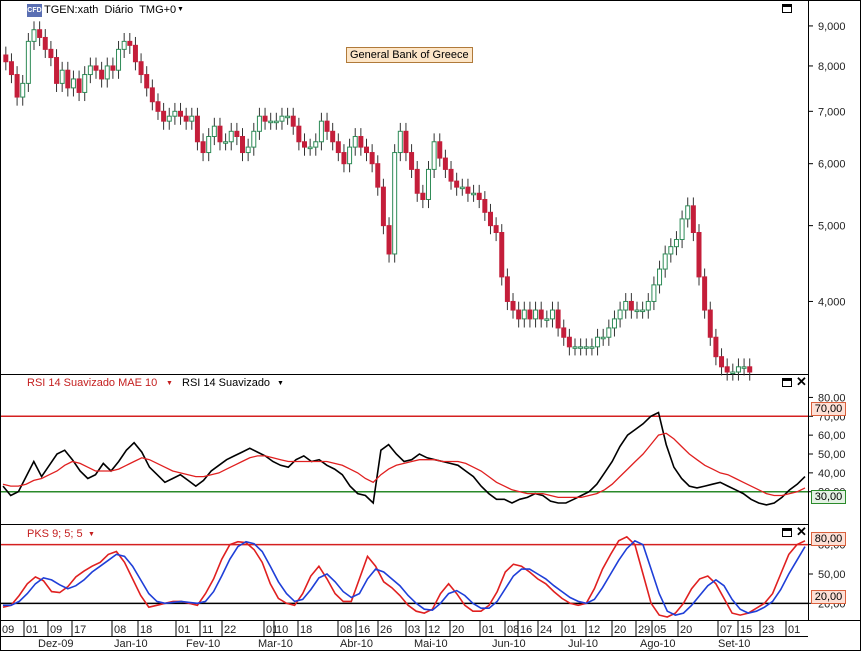 The width and height of the screenshot is (861, 651). Describe the element at coordinates (91, 534) in the screenshot. I see `pks-dropdown-icon: ▼` at that location.